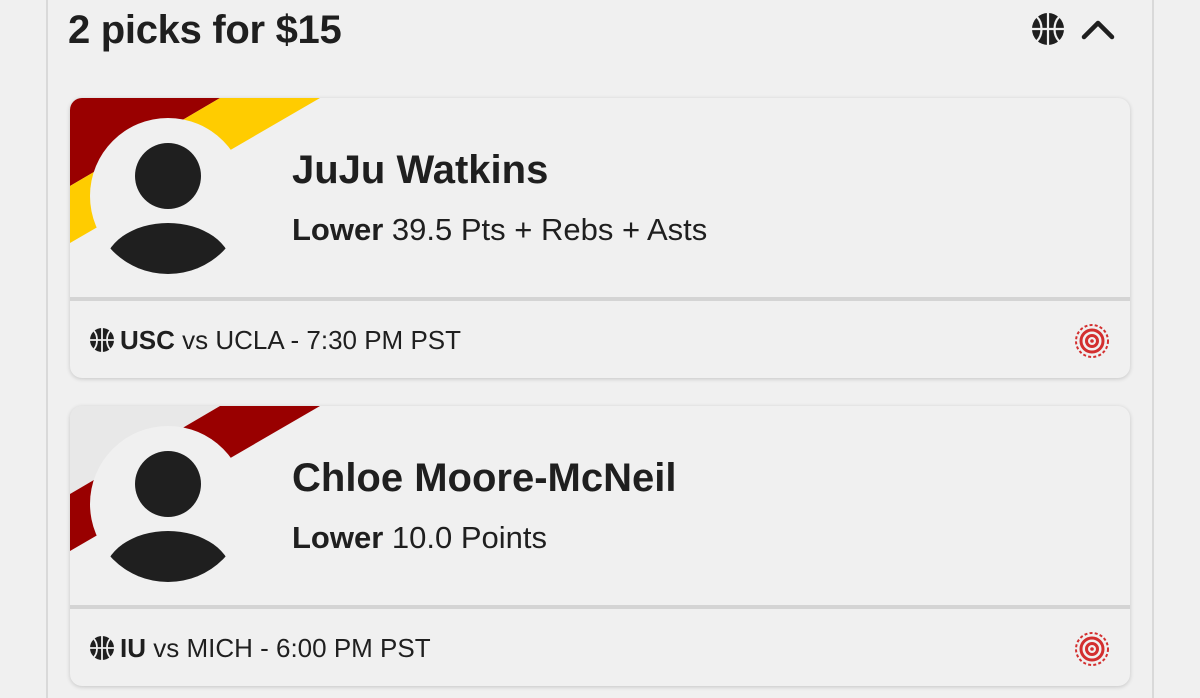 The image size is (1200, 698). Describe the element at coordinates (322, 340) in the screenshot. I see `game-time: vs UCLA - 7:30 PM PST` at that location.